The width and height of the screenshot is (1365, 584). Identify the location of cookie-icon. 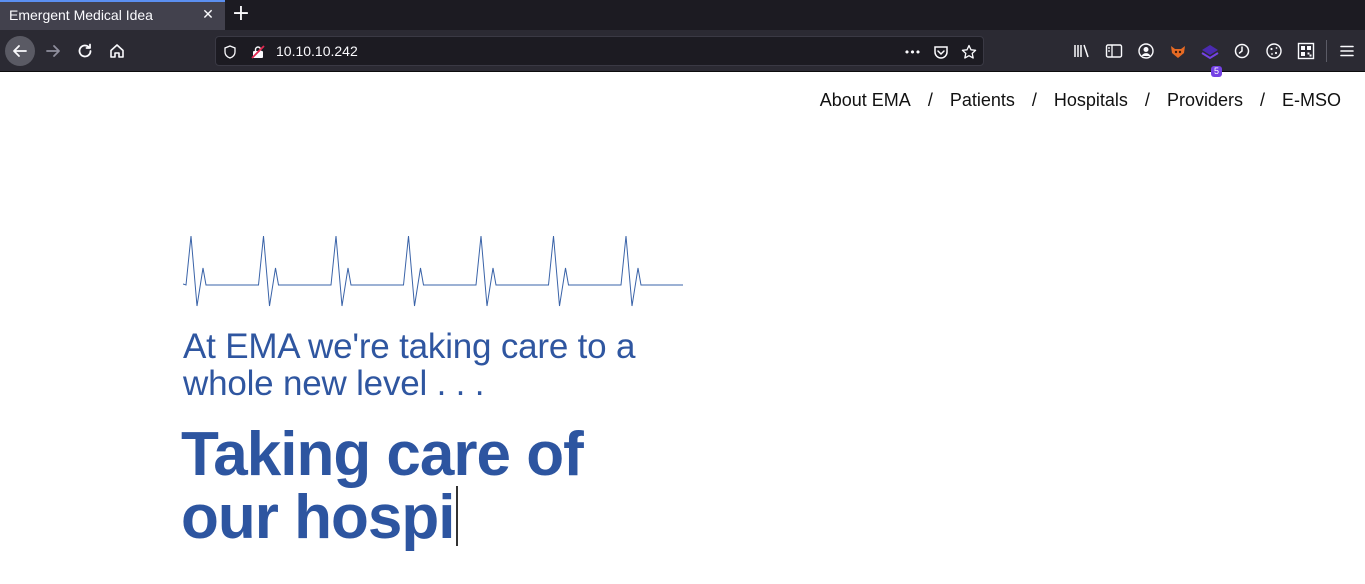
(1274, 51).